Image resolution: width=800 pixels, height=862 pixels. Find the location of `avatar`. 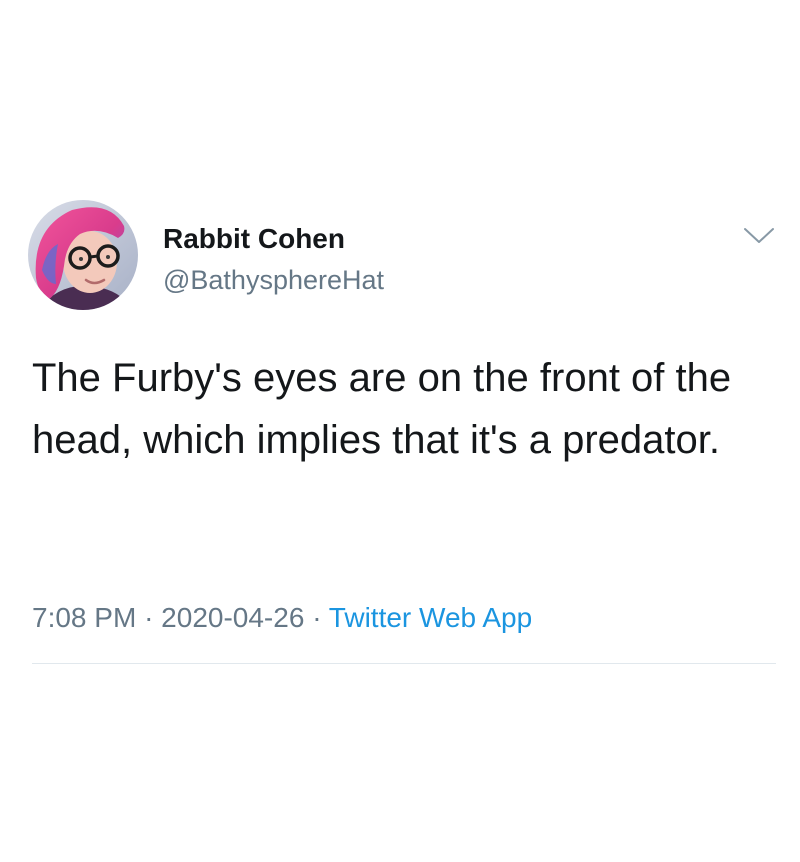

avatar is located at coordinates (83, 255).